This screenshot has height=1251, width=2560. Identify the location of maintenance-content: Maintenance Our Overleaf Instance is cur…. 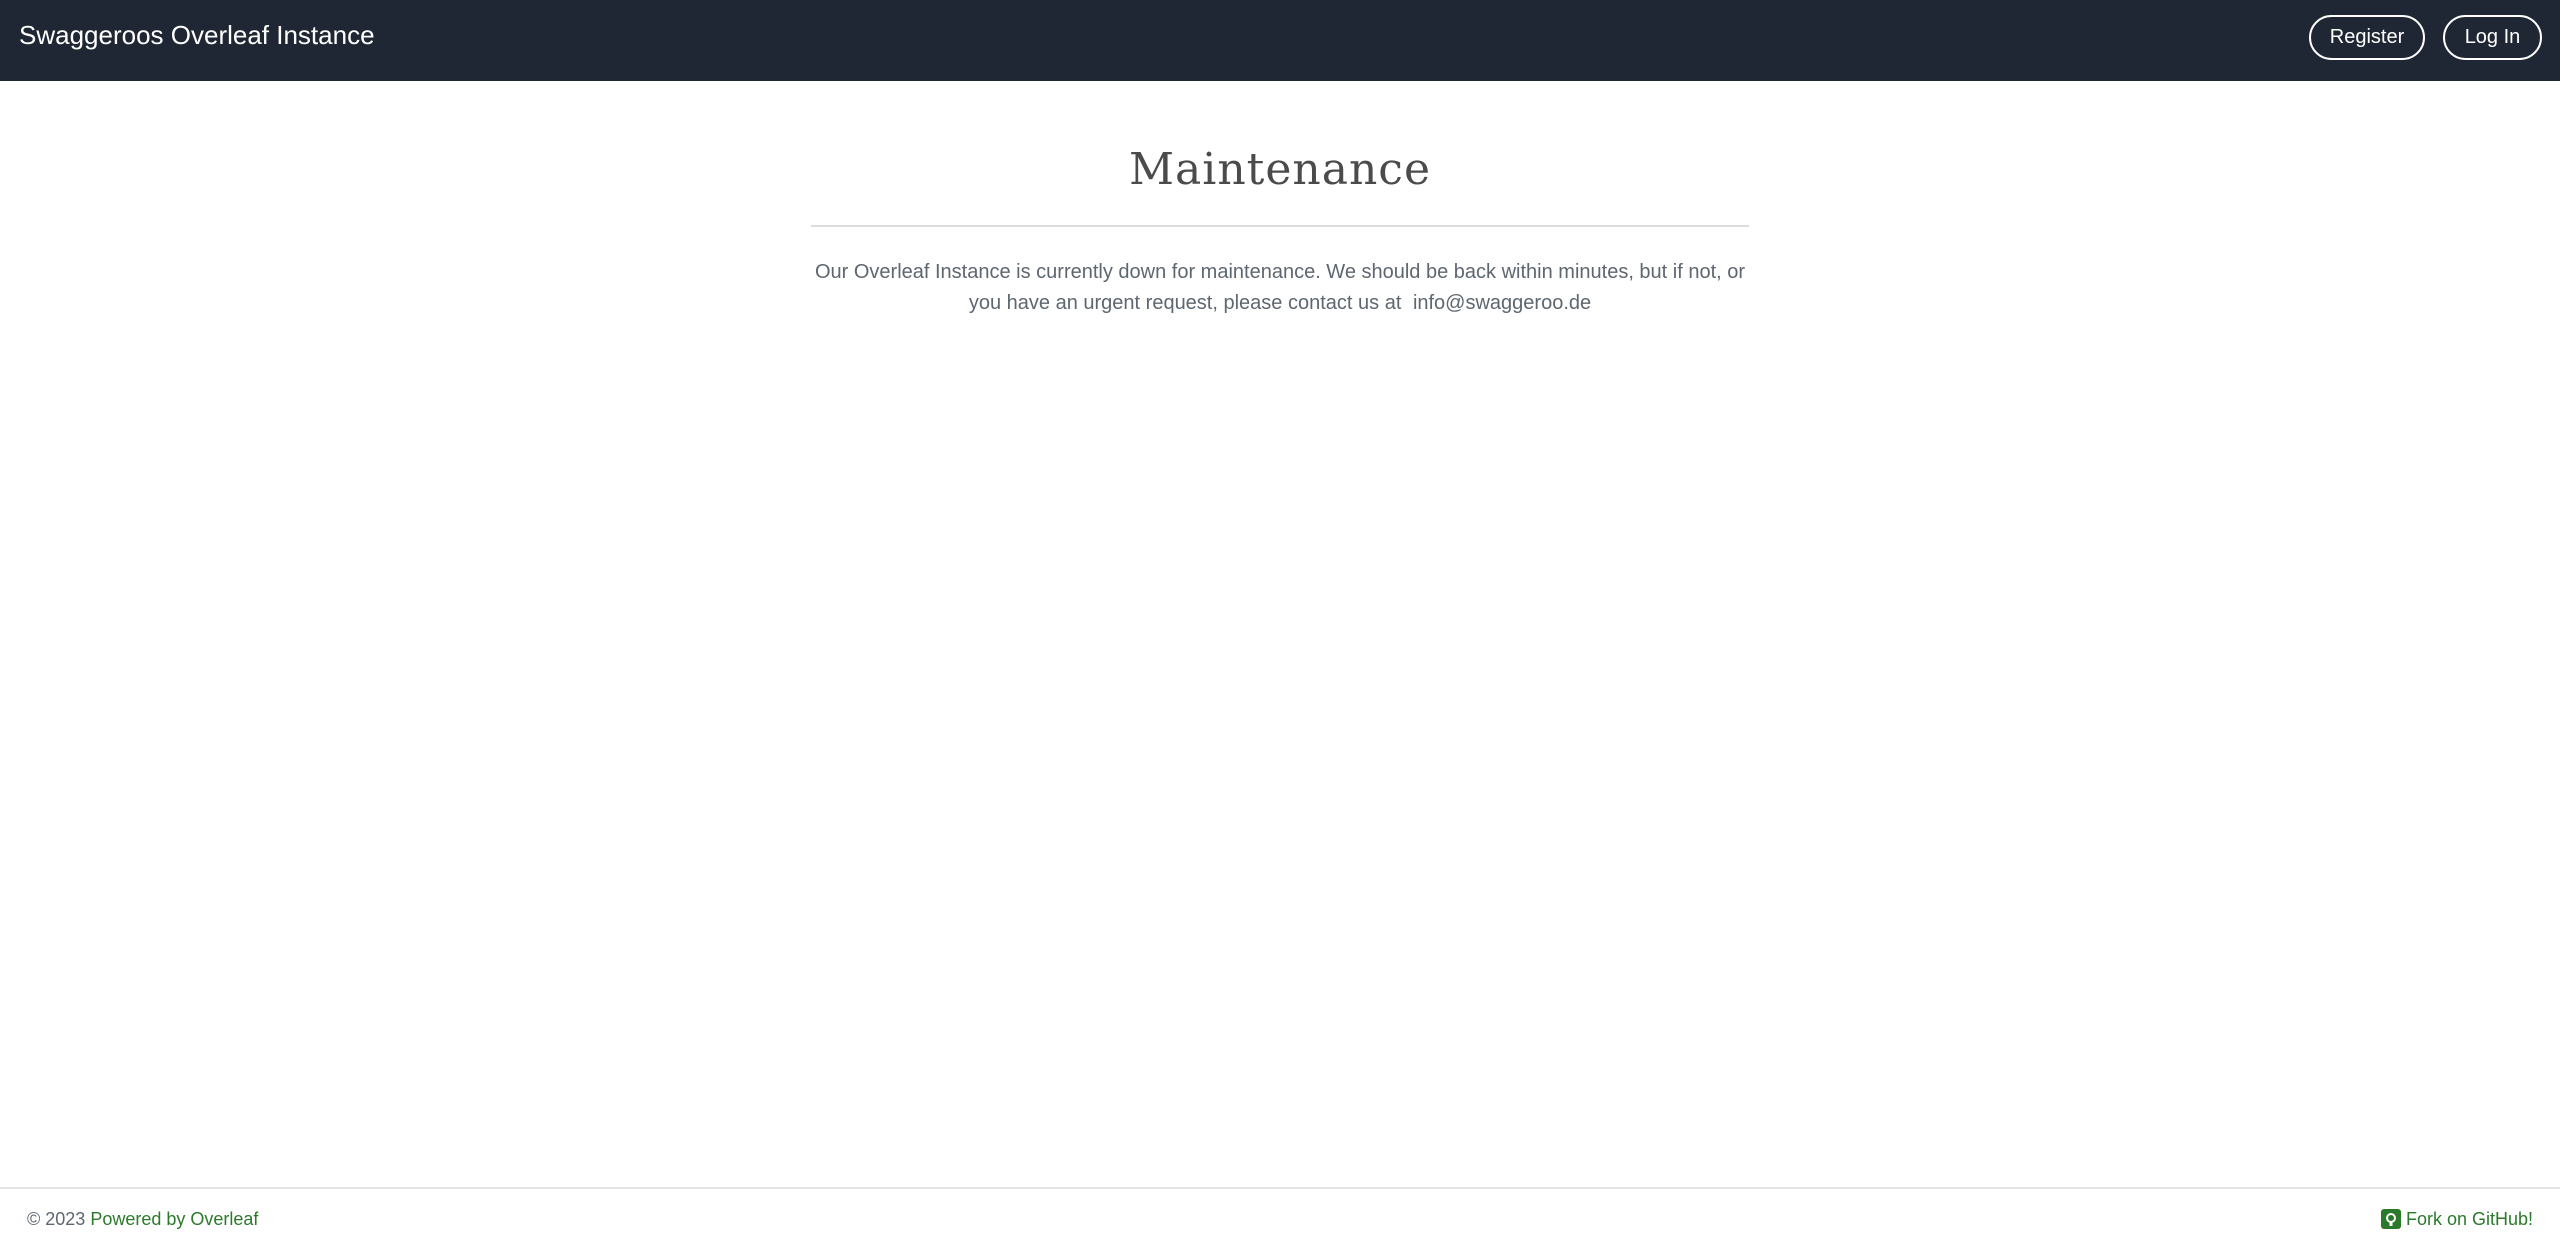
(1280, 229).